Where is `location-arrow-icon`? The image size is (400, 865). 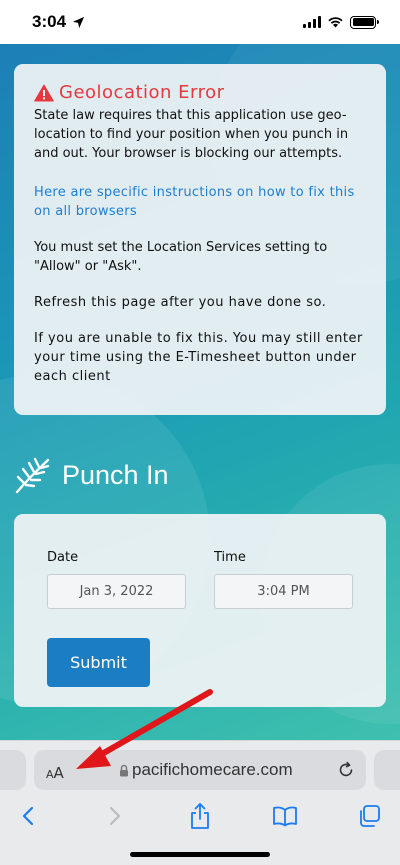
location-arrow-icon is located at coordinates (78, 22).